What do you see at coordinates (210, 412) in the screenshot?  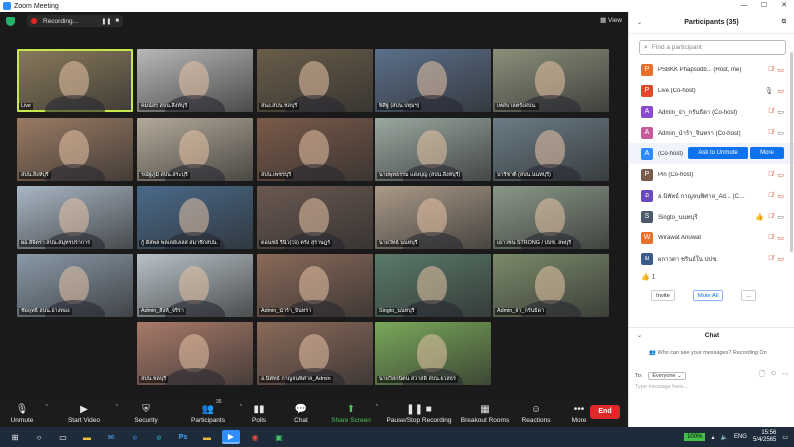 I see `participants-button: 👥 35 Participants ^` at bounding box center [210, 412].